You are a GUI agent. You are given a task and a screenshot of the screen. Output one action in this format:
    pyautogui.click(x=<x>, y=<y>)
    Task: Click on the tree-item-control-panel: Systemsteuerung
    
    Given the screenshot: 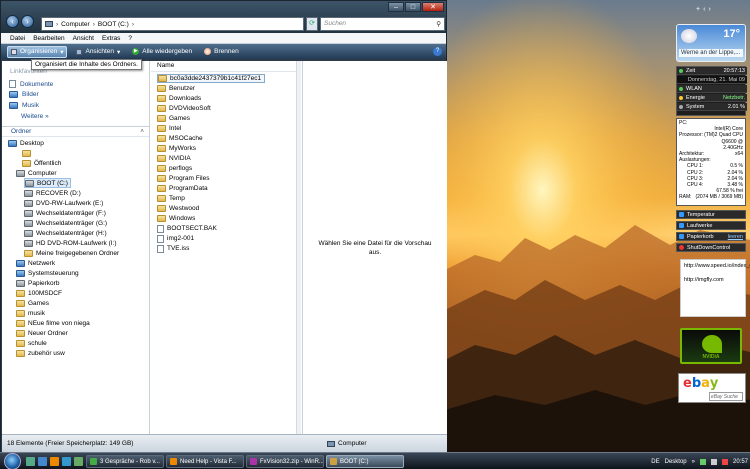 What is the action you would take?
    pyautogui.click(x=47, y=273)
    